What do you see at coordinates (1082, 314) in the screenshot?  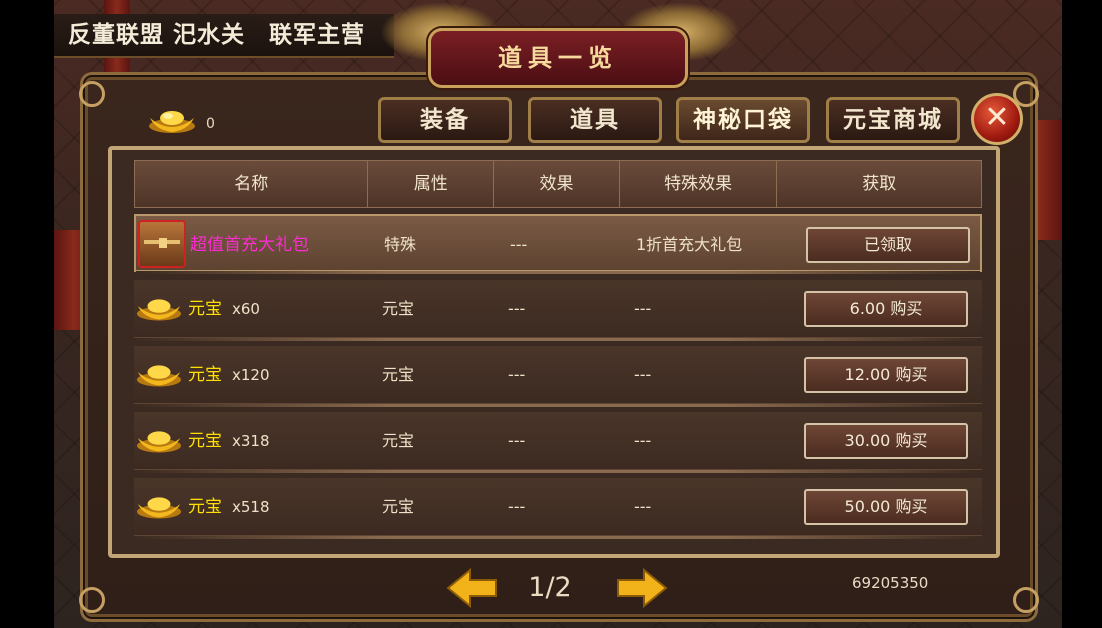 I see `right-letterbox` at bounding box center [1082, 314].